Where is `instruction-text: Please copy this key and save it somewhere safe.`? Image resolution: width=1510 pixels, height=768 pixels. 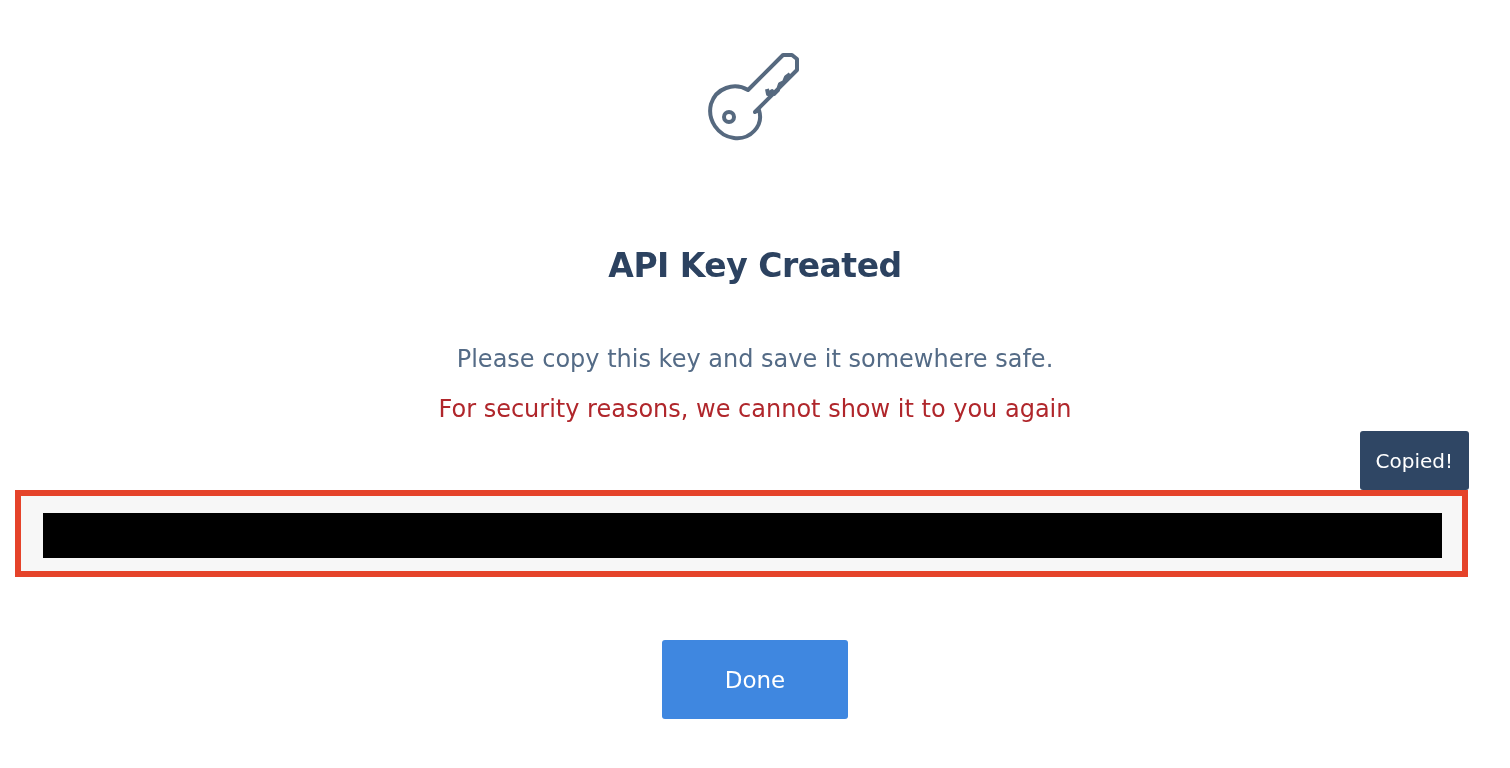 instruction-text: Please copy this key and save it somewhere safe. is located at coordinates (755, 359).